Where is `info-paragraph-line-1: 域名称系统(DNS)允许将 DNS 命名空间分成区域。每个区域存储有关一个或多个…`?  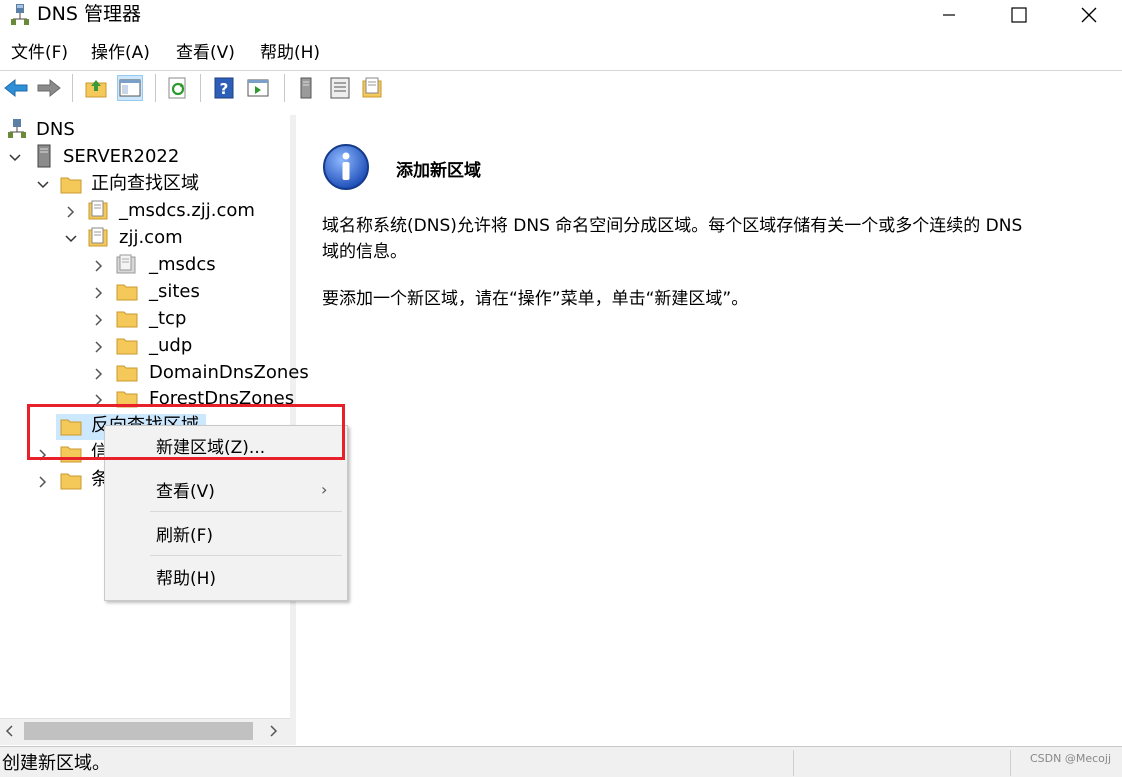 info-paragraph-line-1: 域名称系统(DNS)允许将 DNS 命名空间分成区域。每个区域存储有关一个或多个… is located at coordinates (672, 226).